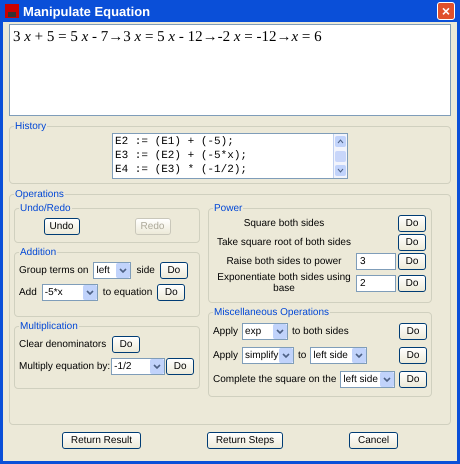  I want to click on group-title: Multiplication, so click(49, 326).